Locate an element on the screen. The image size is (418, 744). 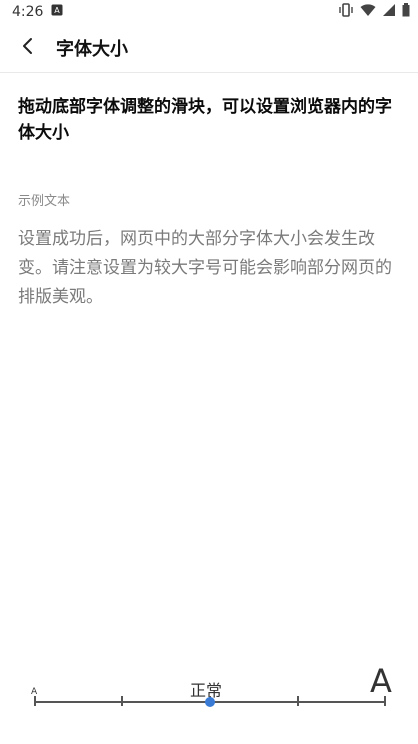
page-title: 字体大小 is located at coordinates (92, 49).